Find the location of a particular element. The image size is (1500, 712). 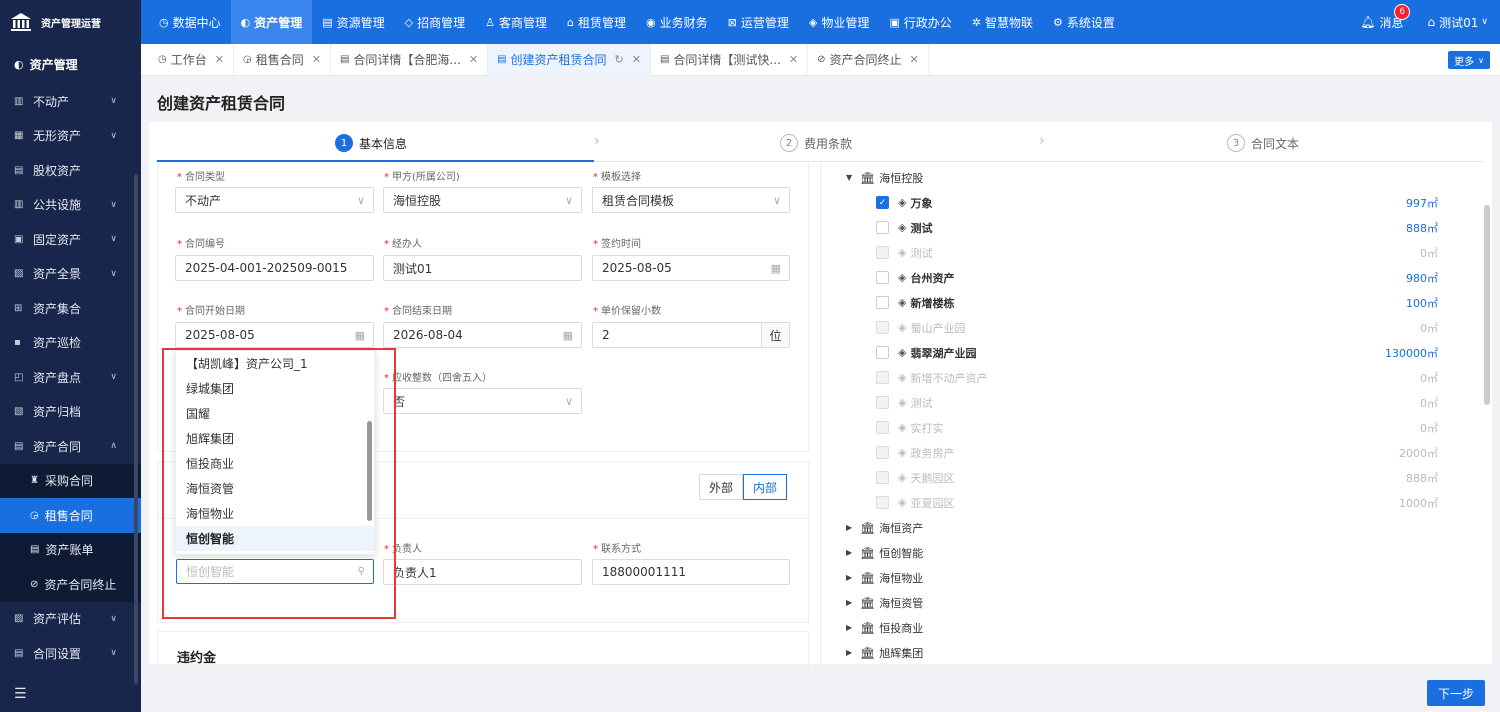

tree-node-root: ▼ 🏛︎ 海恒控股 is located at coordinates (884, 177).